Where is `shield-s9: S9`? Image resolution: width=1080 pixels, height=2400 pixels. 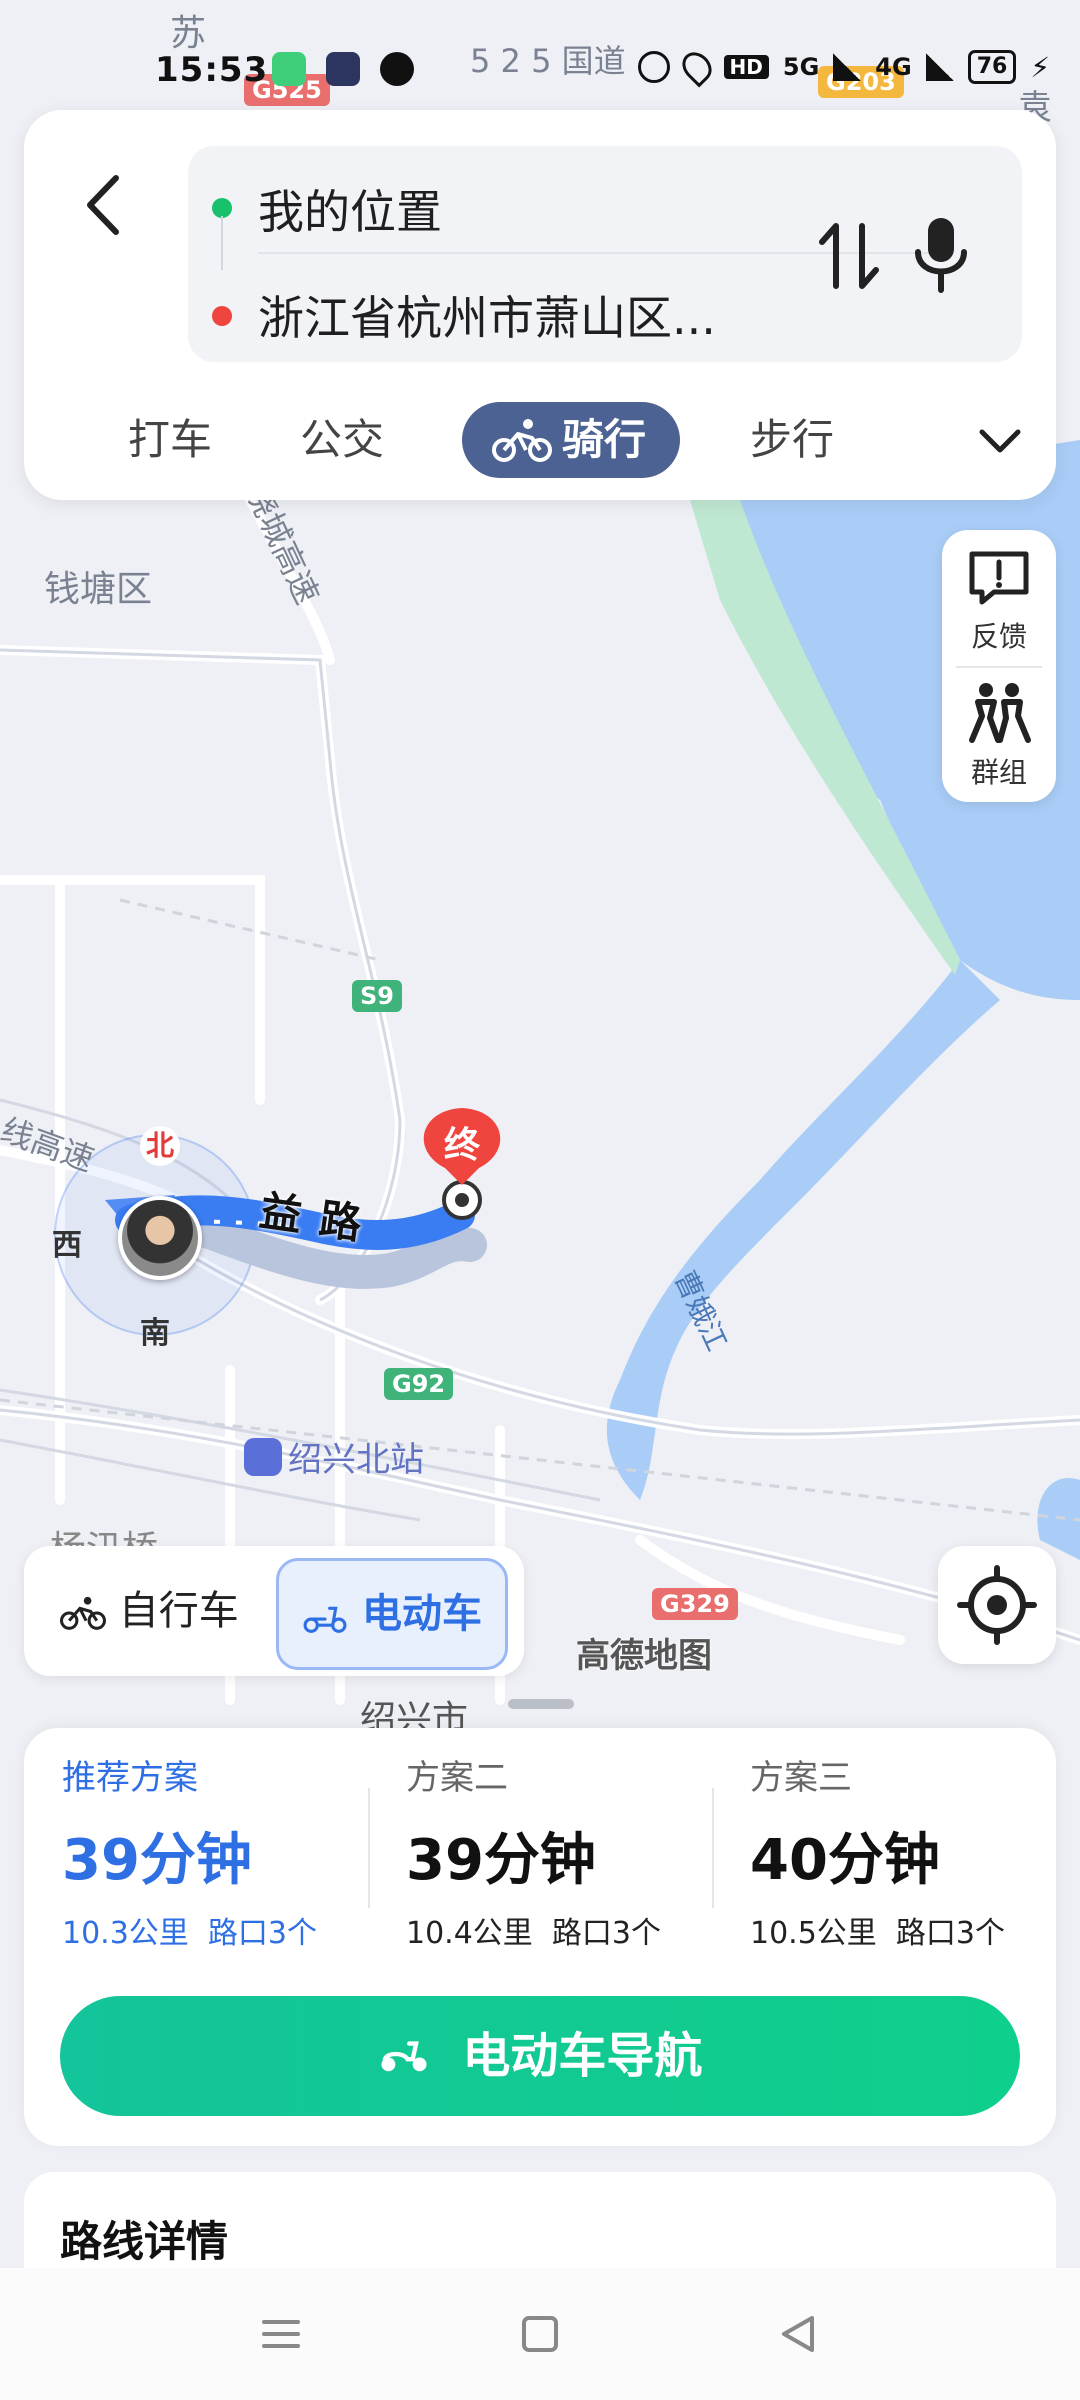
shield-s9: S9 is located at coordinates (377, 996).